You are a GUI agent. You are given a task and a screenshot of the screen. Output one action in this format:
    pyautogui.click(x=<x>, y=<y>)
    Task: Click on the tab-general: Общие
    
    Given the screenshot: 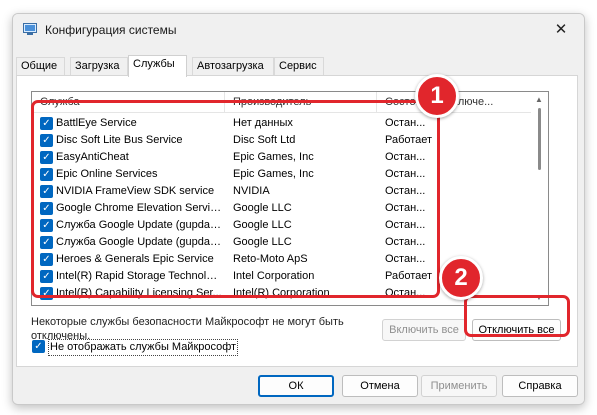 What is the action you would take?
    pyautogui.click(x=40, y=66)
    